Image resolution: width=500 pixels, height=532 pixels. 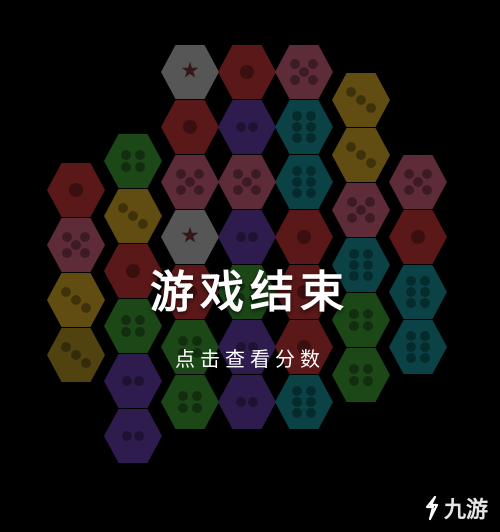 What do you see at coordinates (250, 357) in the screenshot?
I see `view-score-button: 点击查看分数` at bounding box center [250, 357].